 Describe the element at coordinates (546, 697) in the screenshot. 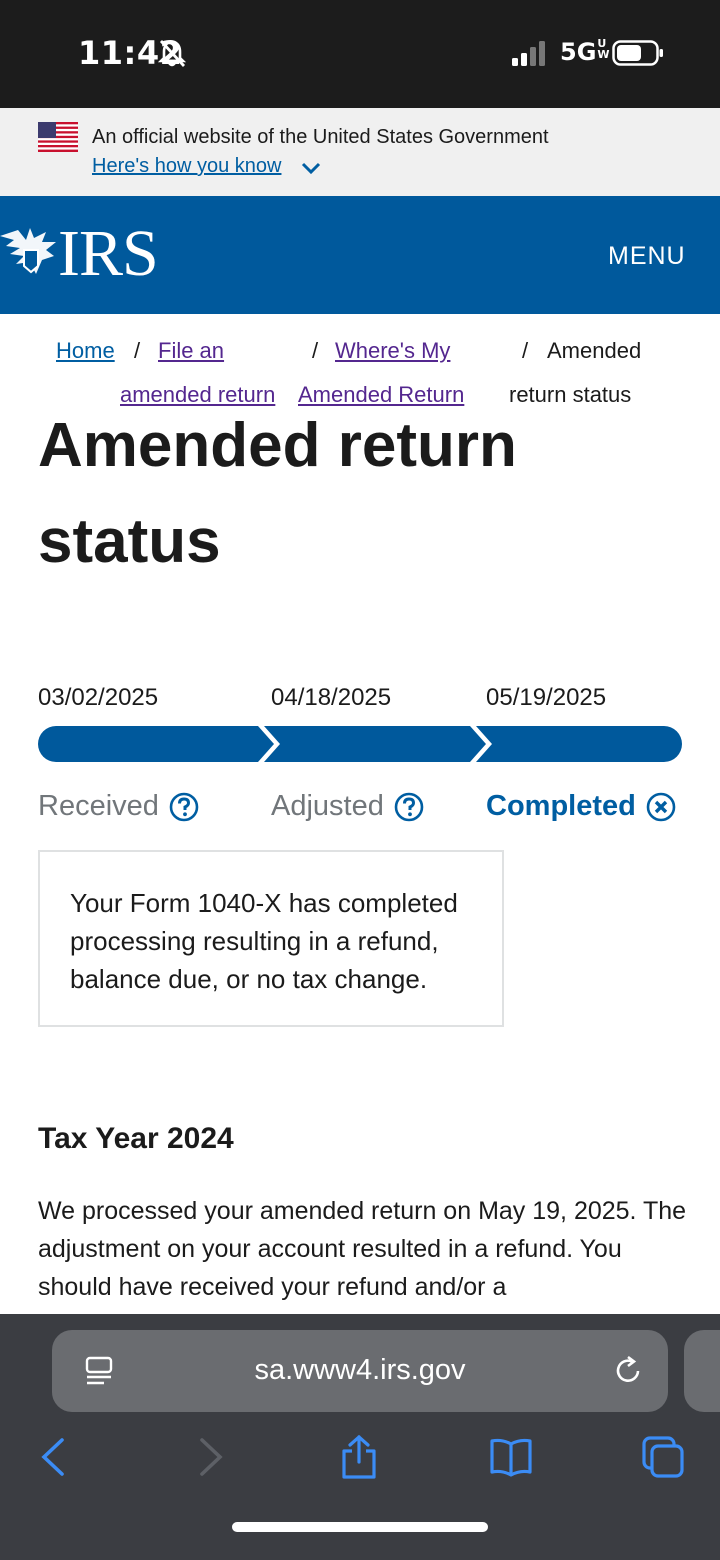

I see `step-date-completed: 05/19/2025` at that location.